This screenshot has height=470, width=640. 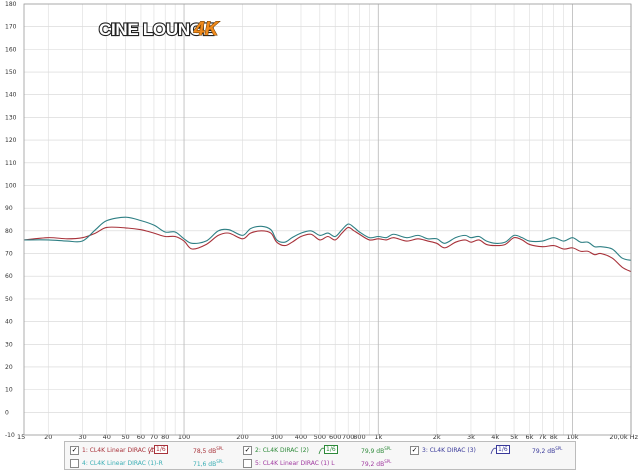 I want to click on smoothing-control-3: 1/6, so click(x=500, y=450).